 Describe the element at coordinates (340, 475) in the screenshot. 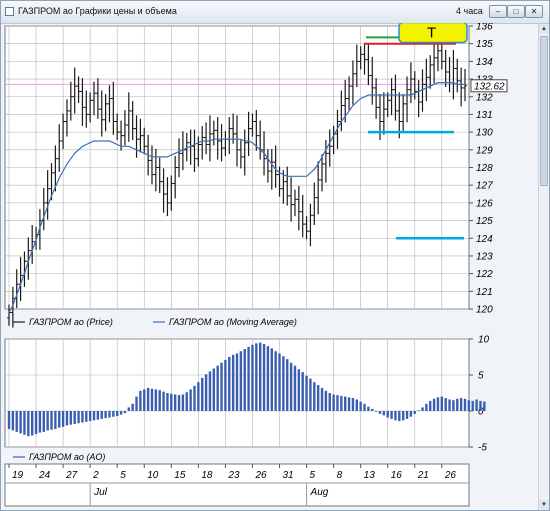

I see `date-tick-label: 8` at that location.